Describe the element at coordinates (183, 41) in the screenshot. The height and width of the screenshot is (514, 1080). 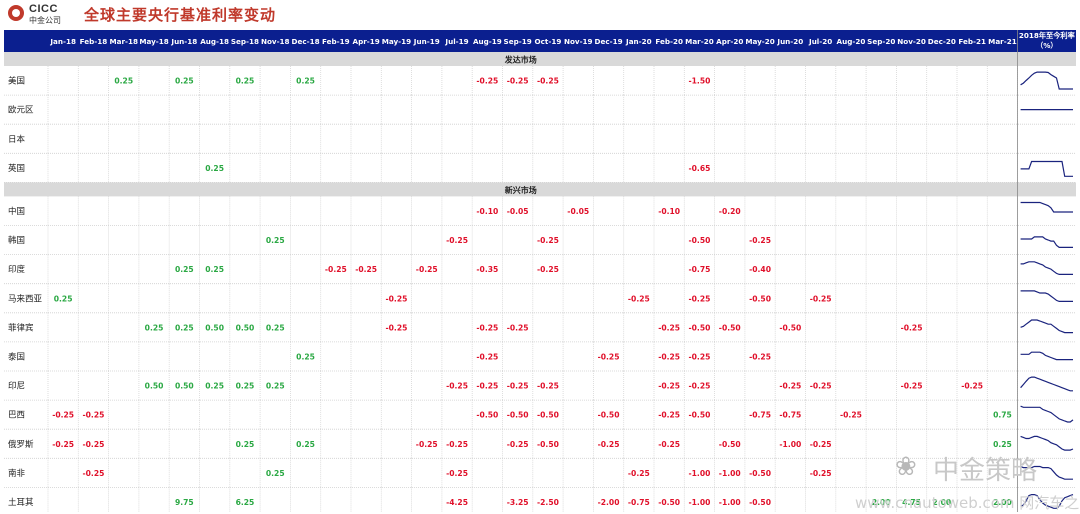
I see `column-header: Jun-18` at that location.